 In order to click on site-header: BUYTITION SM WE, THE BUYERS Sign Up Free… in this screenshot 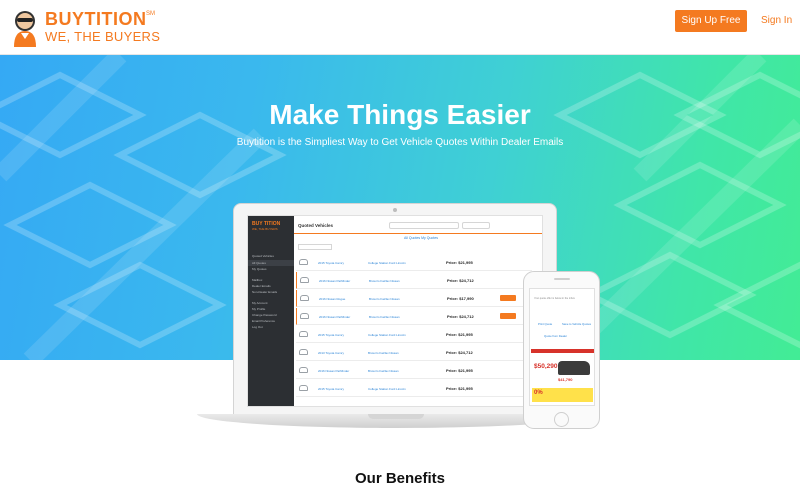, I will do `click(400, 27)`.